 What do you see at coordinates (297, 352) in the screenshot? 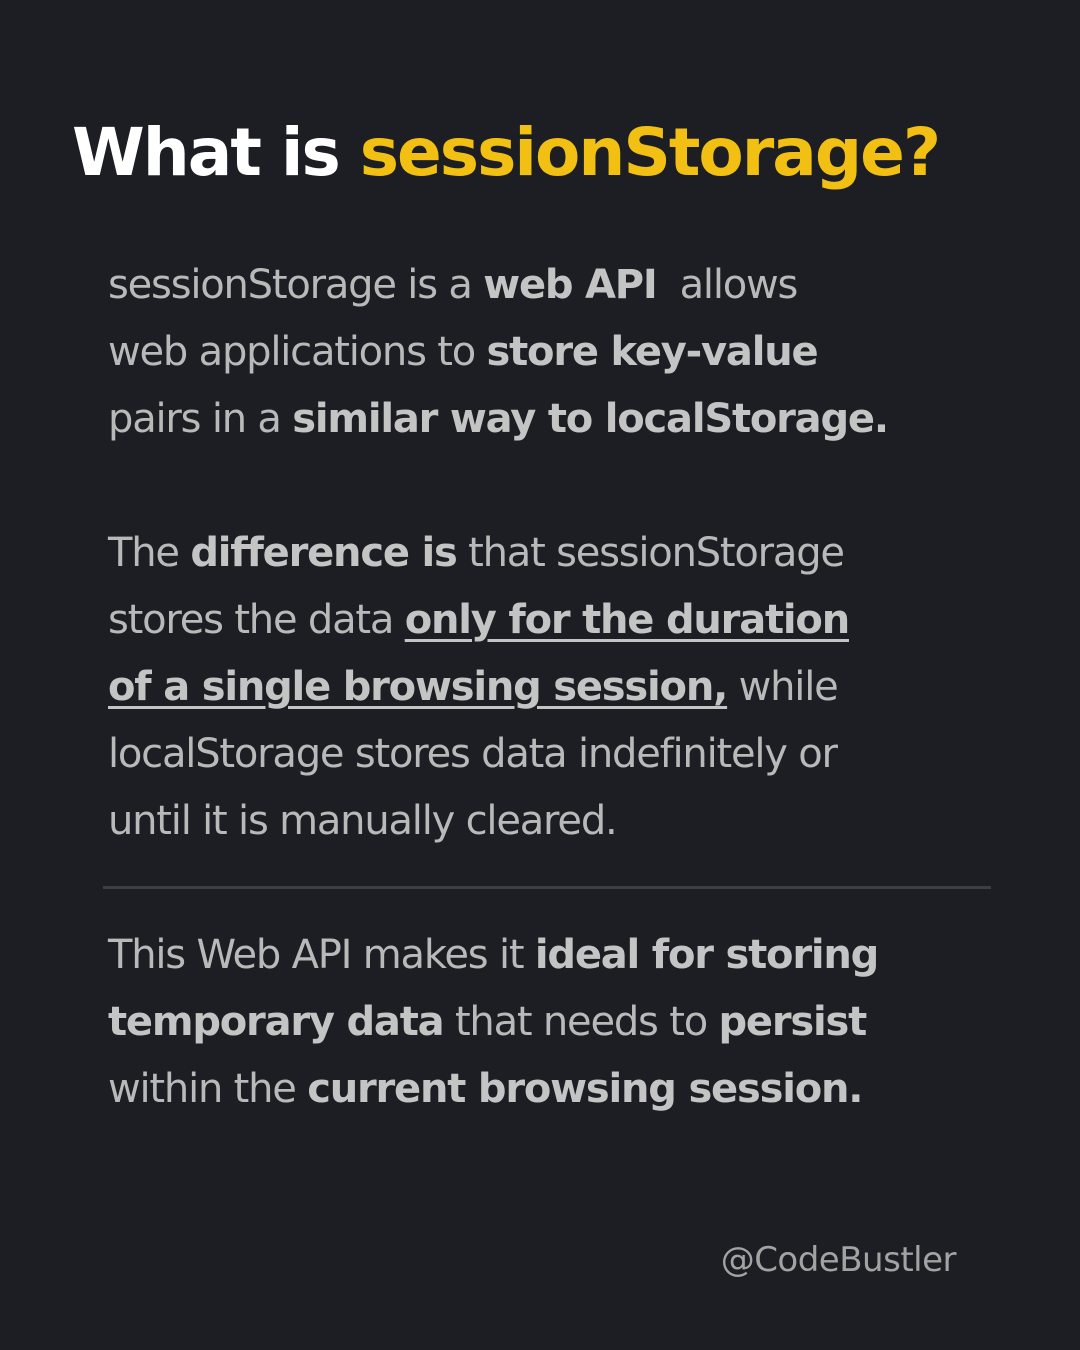
I see `text-segment: web applications to` at bounding box center [297, 352].